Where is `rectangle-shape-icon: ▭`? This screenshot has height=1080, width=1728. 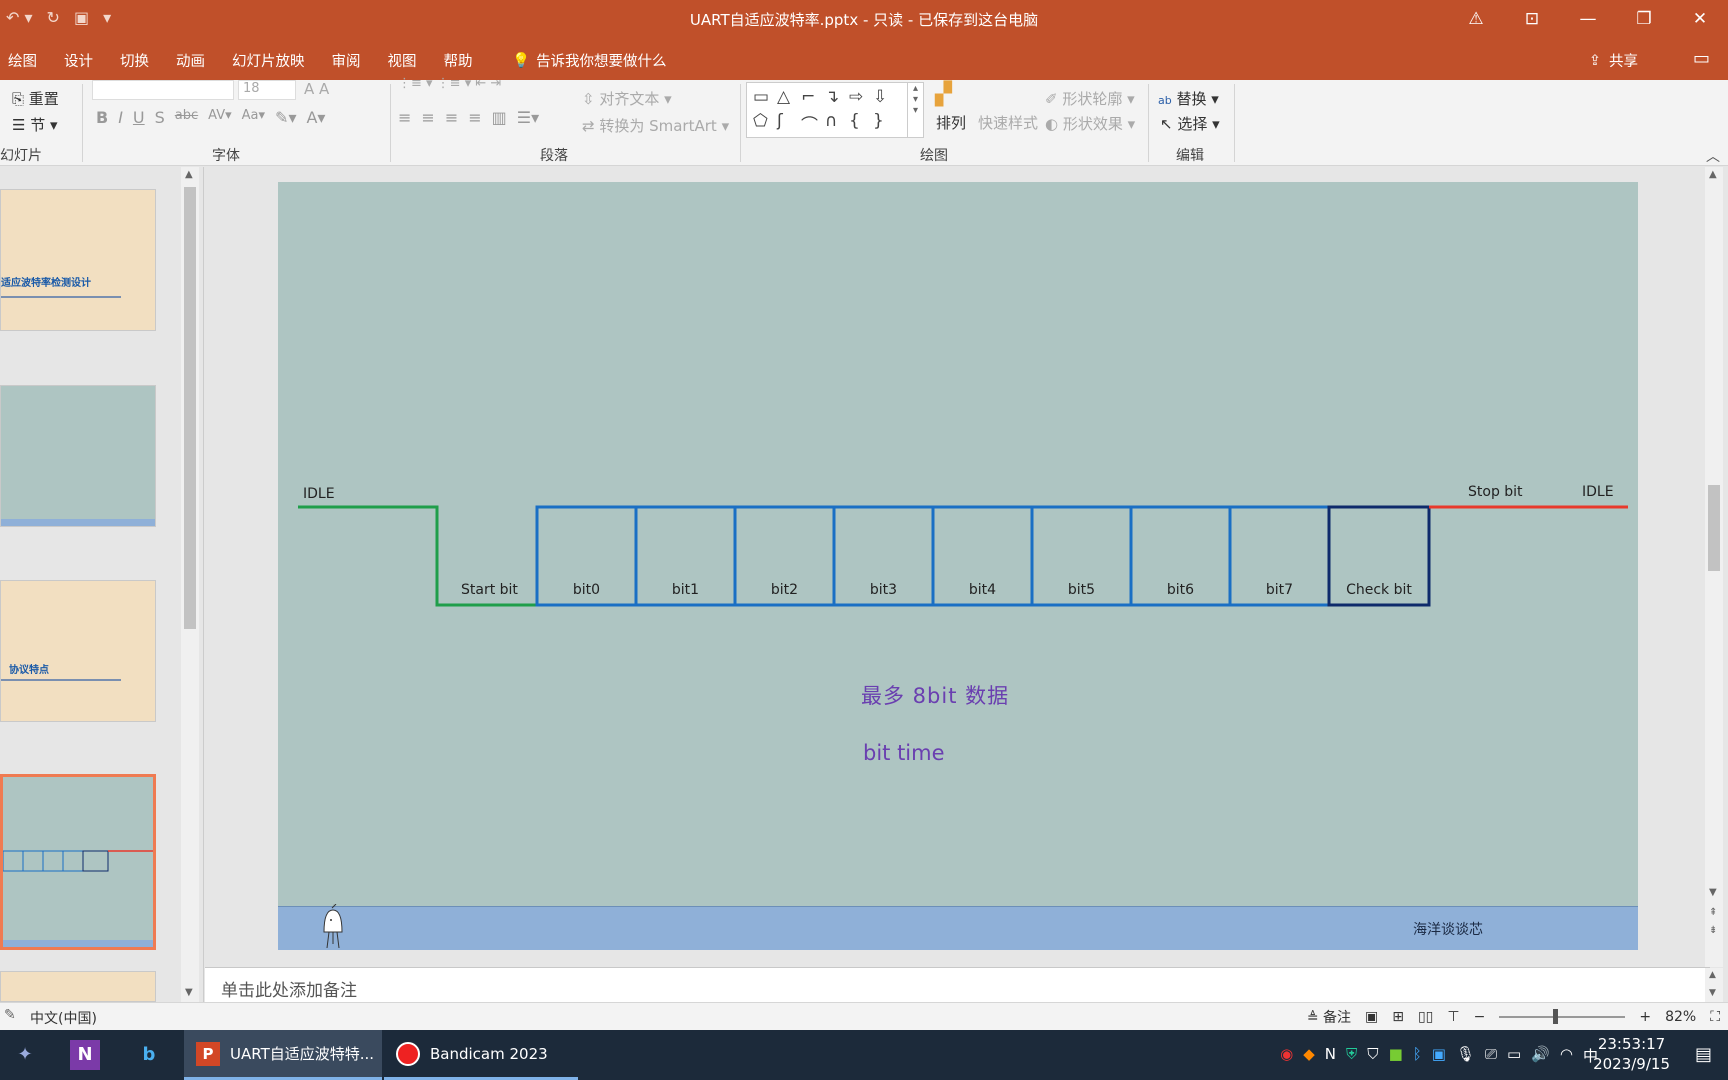 rectangle-shape-icon: ▭ is located at coordinates (765, 97).